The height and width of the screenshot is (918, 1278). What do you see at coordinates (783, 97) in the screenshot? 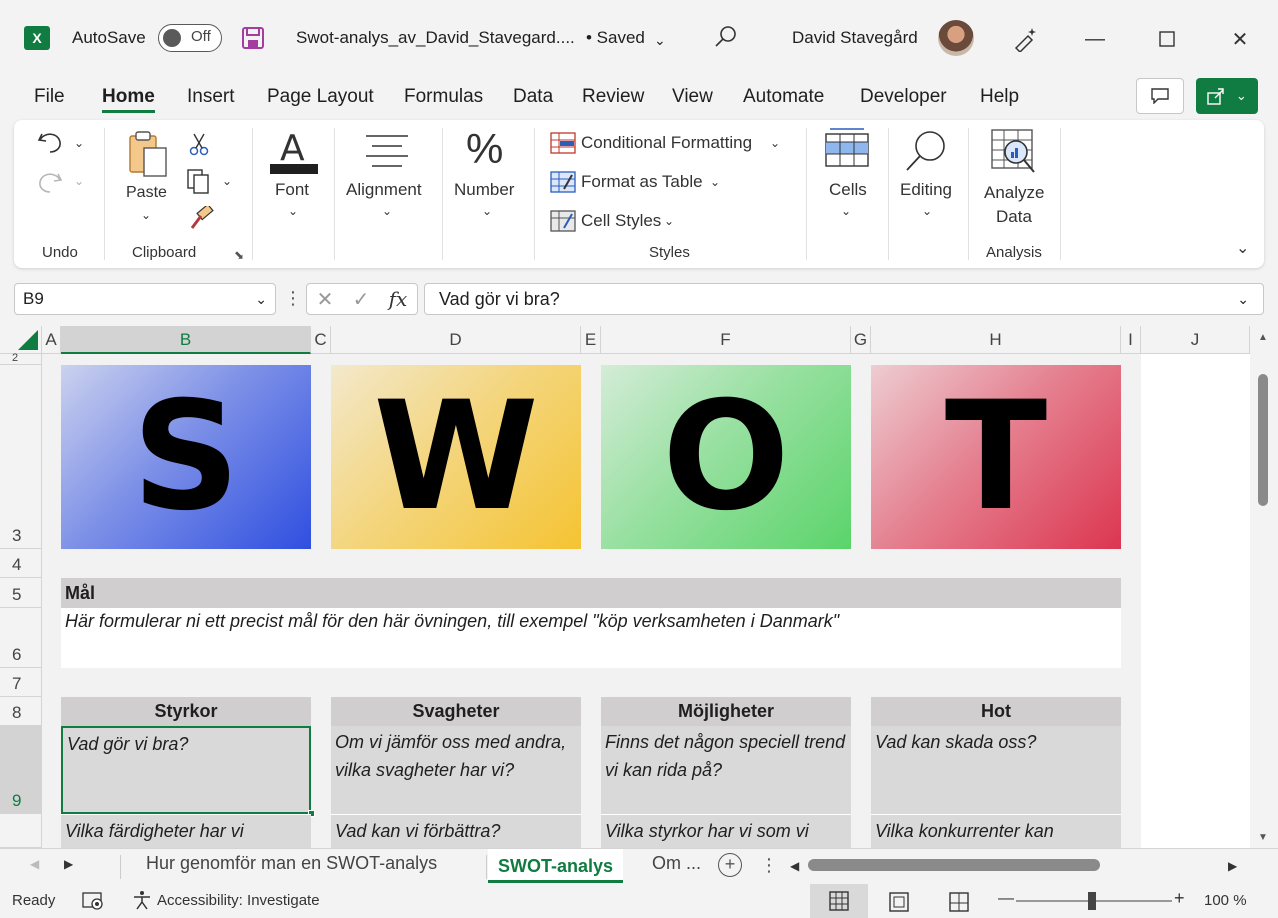
I see `tab-automate: Automate` at bounding box center [783, 97].